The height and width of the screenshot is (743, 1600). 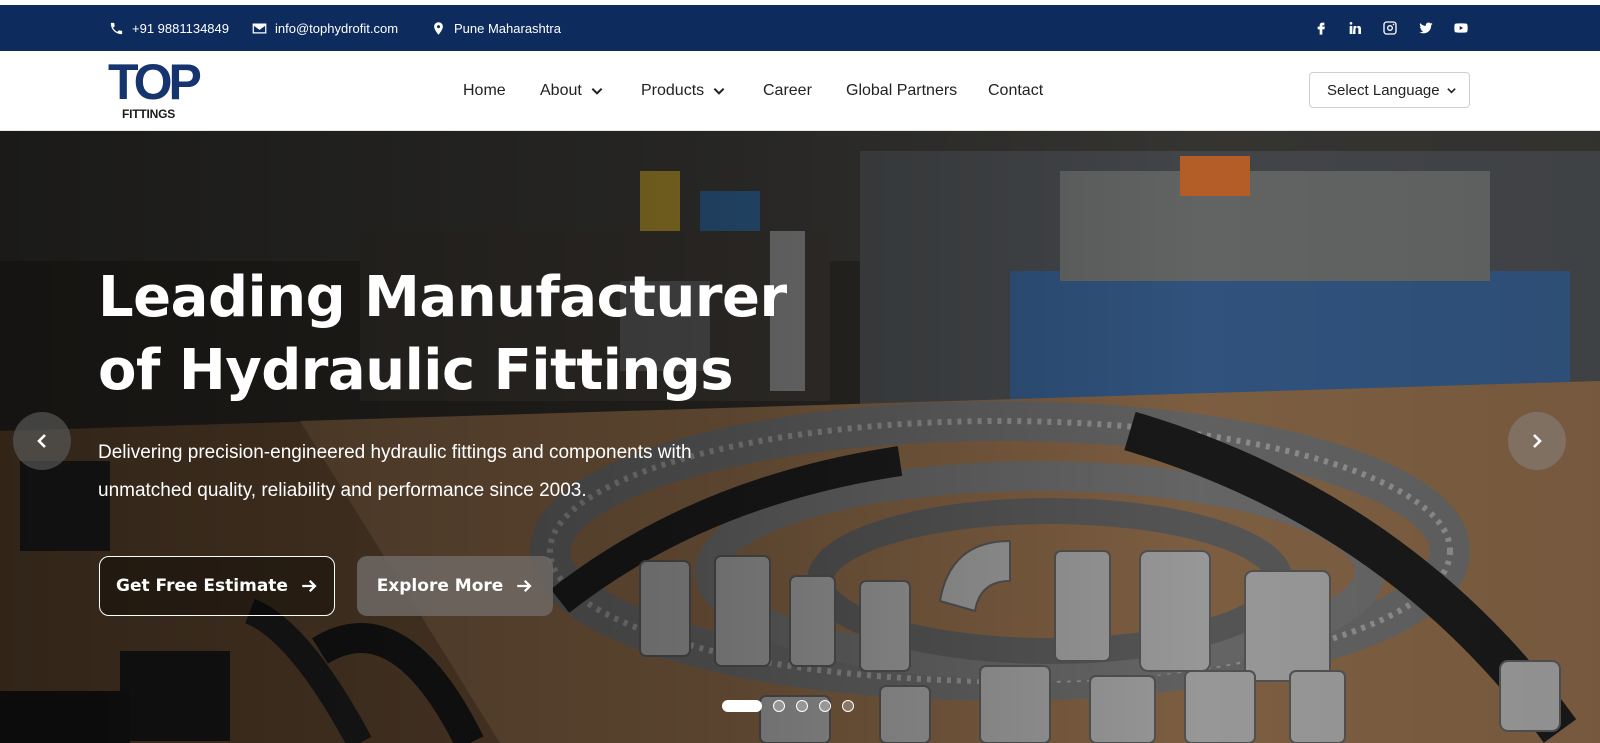 What do you see at coordinates (116, 28) in the screenshot?
I see `phone-icon` at bounding box center [116, 28].